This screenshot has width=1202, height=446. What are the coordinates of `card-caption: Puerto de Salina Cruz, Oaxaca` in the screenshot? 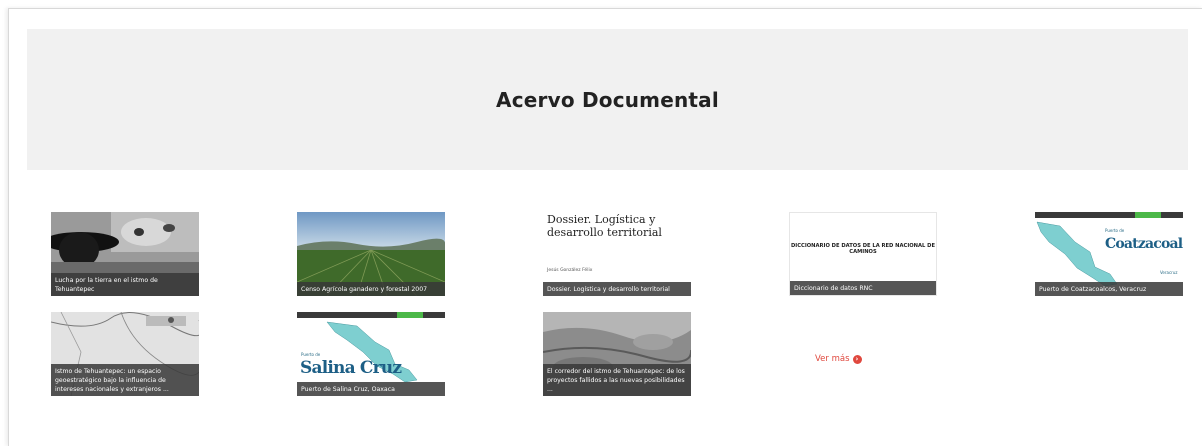 It's located at (371, 389).